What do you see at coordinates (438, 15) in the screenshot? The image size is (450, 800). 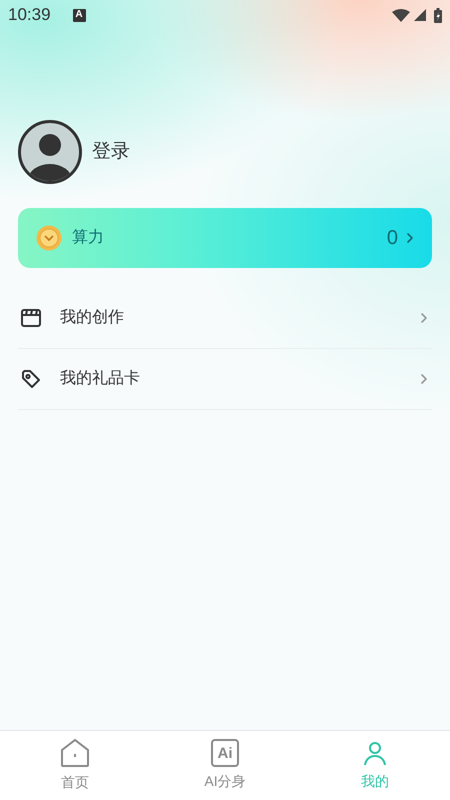 I see `battery-icon` at bounding box center [438, 15].